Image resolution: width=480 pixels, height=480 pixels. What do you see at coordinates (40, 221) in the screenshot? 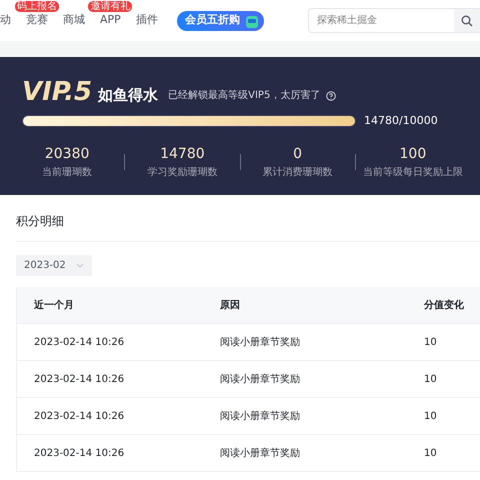
I see `section-title: 积分明细` at bounding box center [40, 221].